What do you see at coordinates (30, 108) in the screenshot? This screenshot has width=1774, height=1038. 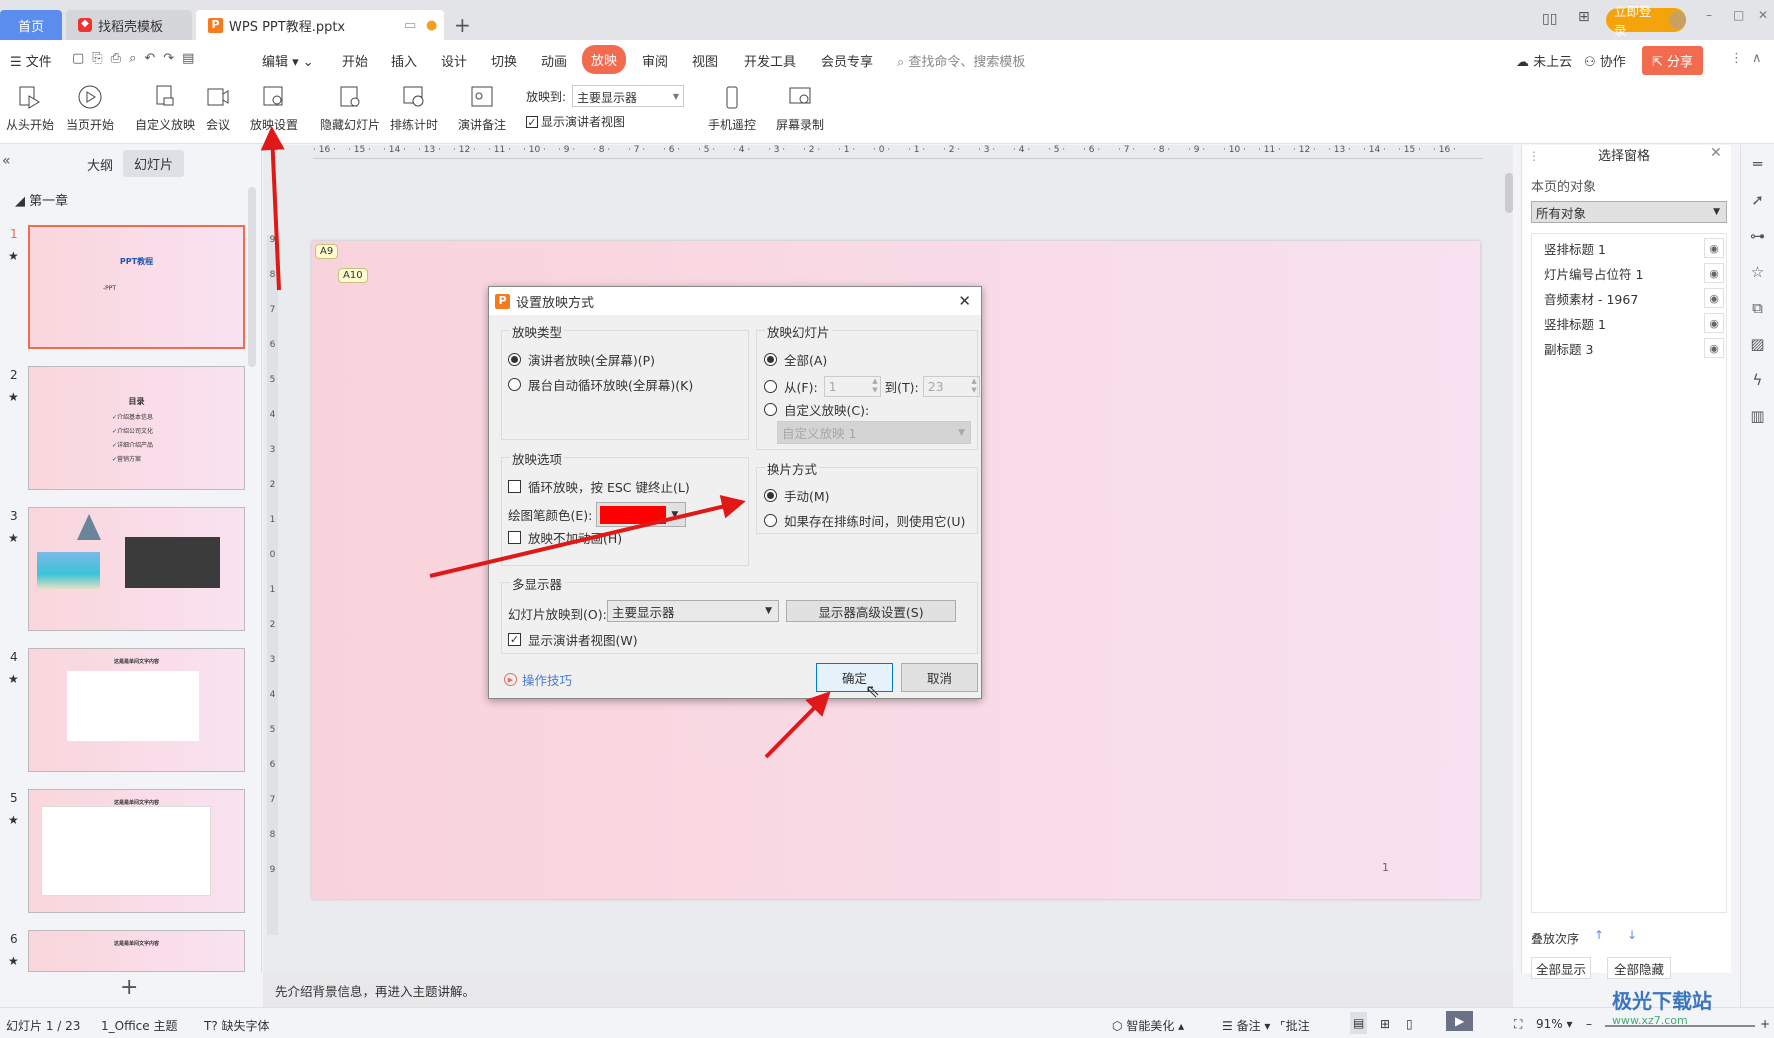 I see `from-start-button: 从头开始` at bounding box center [30, 108].